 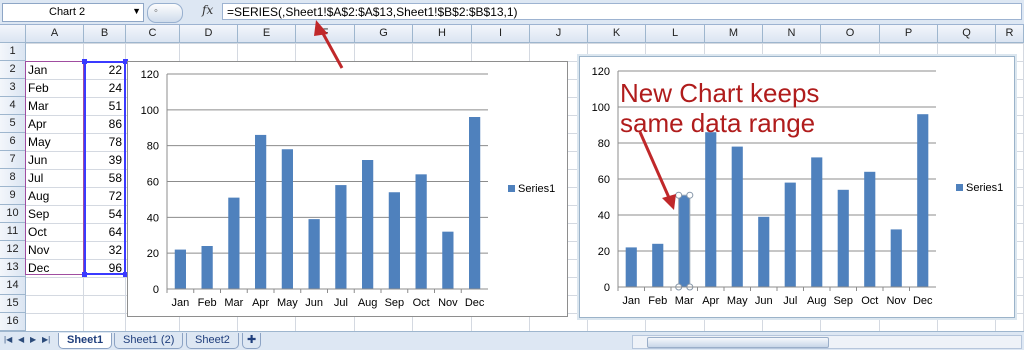 I want to click on arrow-to-bar-head, so click(x=669, y=202).